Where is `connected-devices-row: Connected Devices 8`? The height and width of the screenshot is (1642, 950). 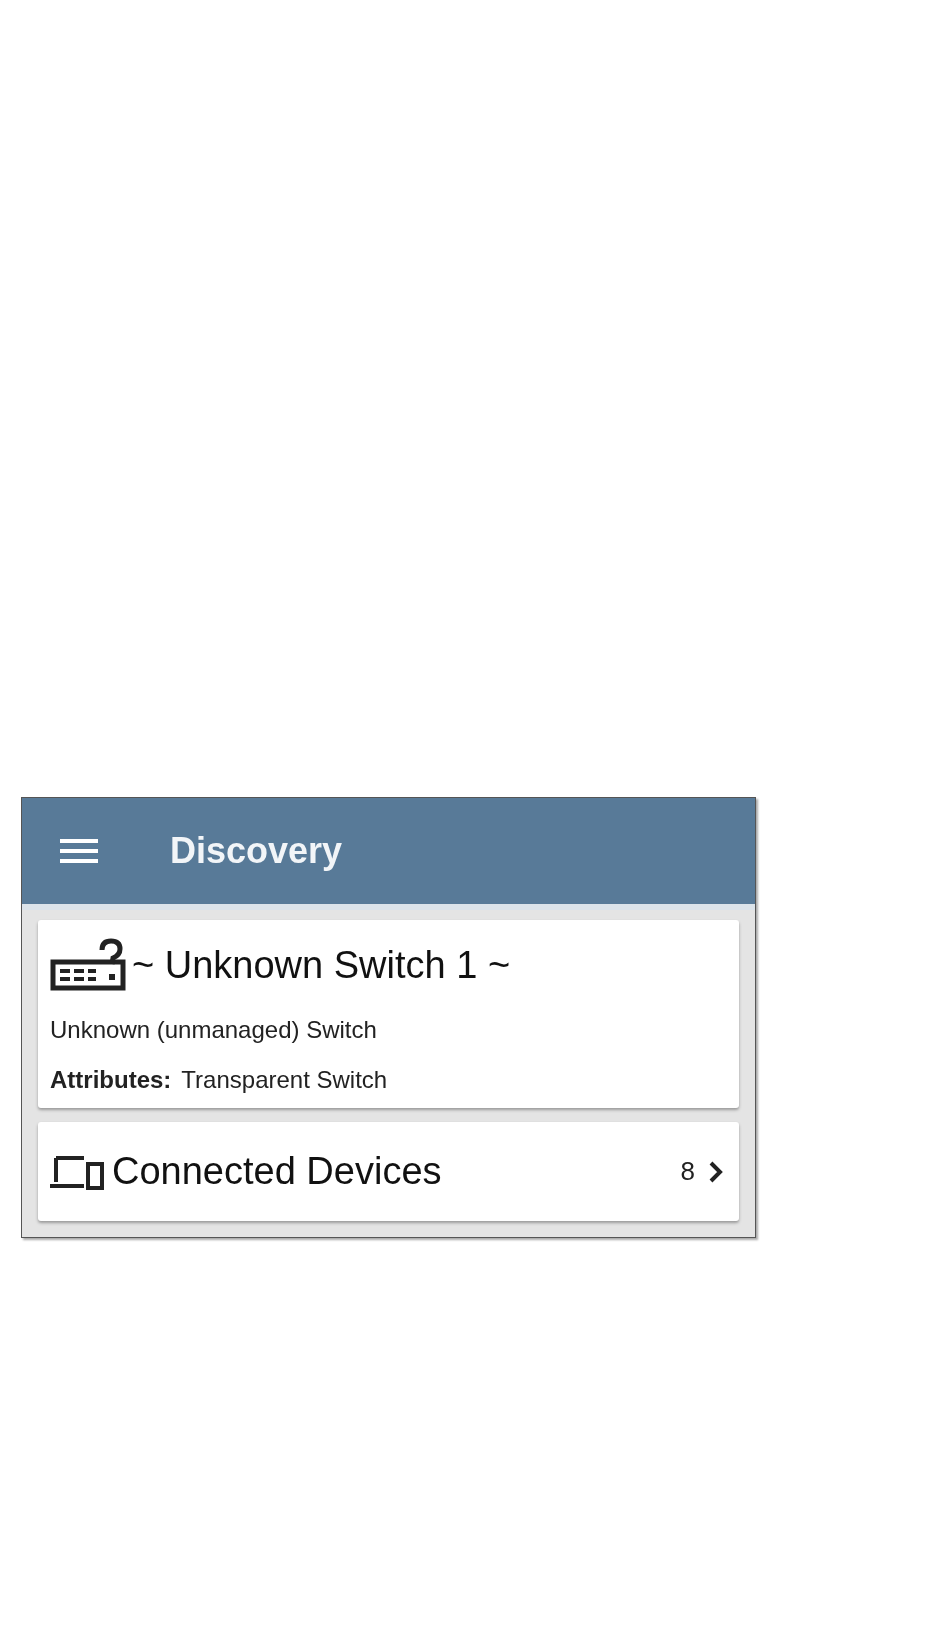 connected-devices-row: Connected Devices 8 is located at coordinates (388, 1171).